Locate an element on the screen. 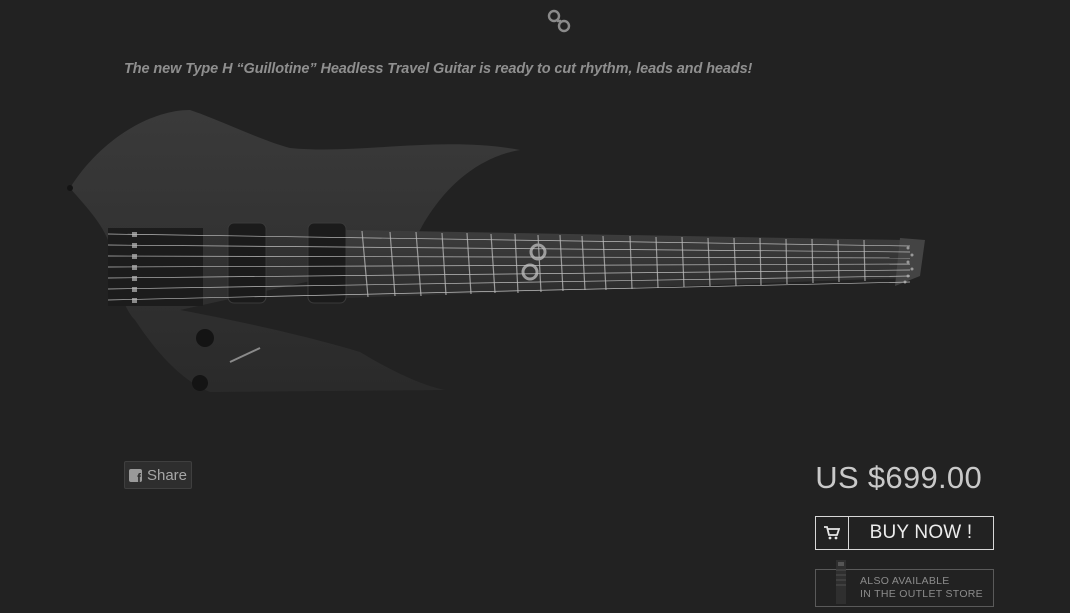 The height and width of the screenshot is (613, 1070). facebook-icon: f is located at coordinates (135, 475).